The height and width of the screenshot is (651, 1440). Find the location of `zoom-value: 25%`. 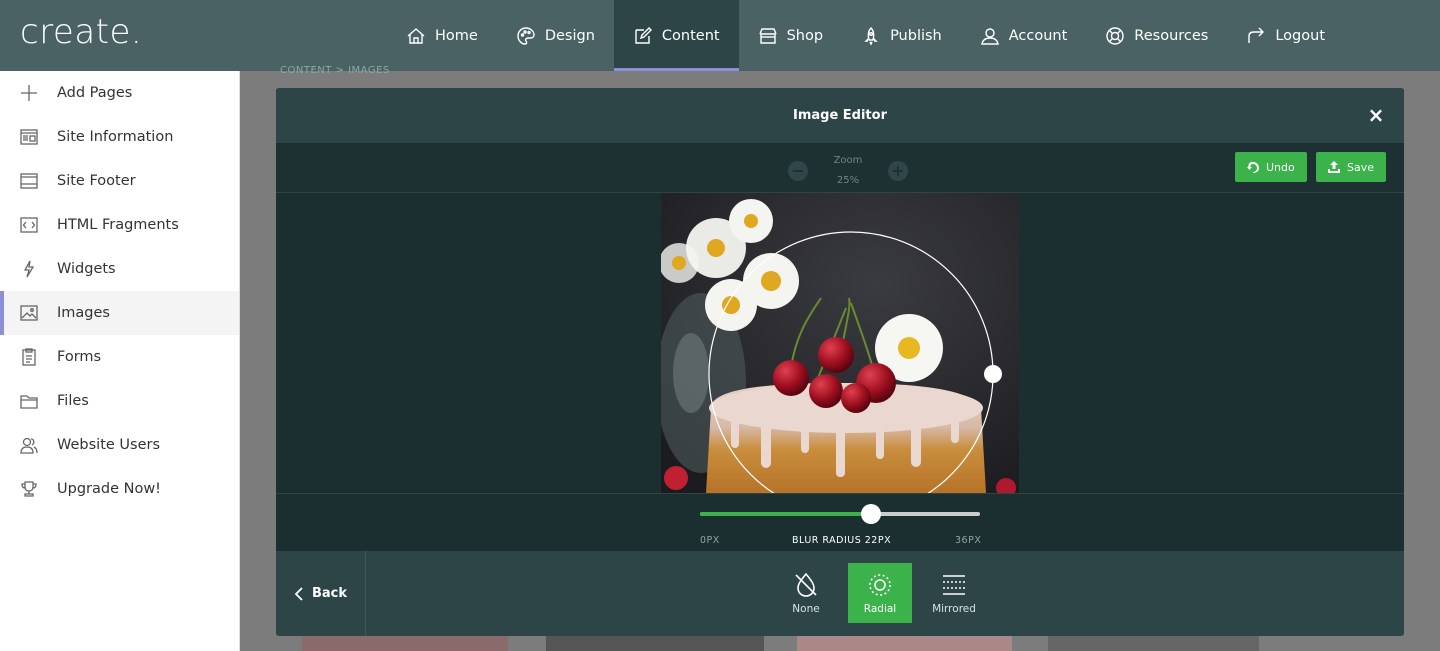

zoom-value: 25% is located at coordinates (848, 180).